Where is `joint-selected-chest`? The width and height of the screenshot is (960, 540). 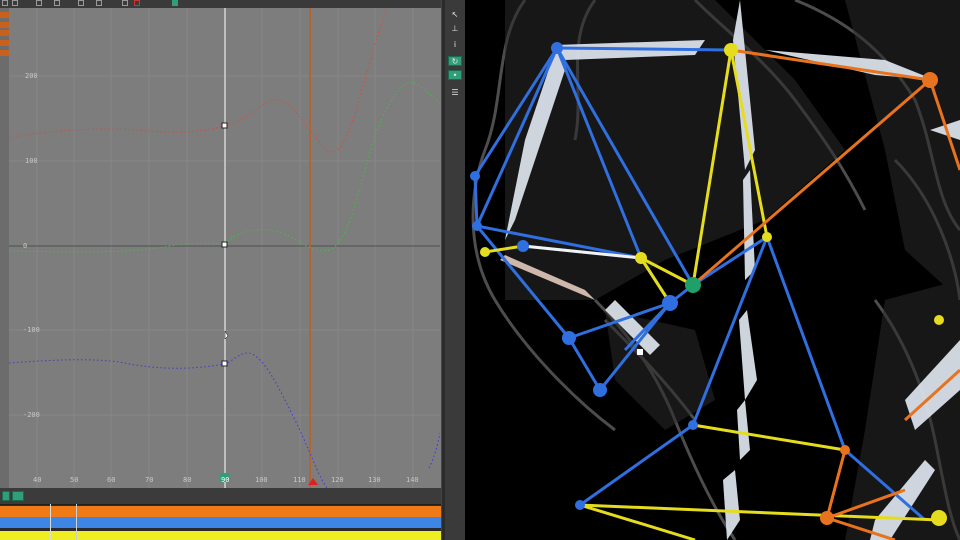
joint-selected-chest is located at coordinates (693, 285).